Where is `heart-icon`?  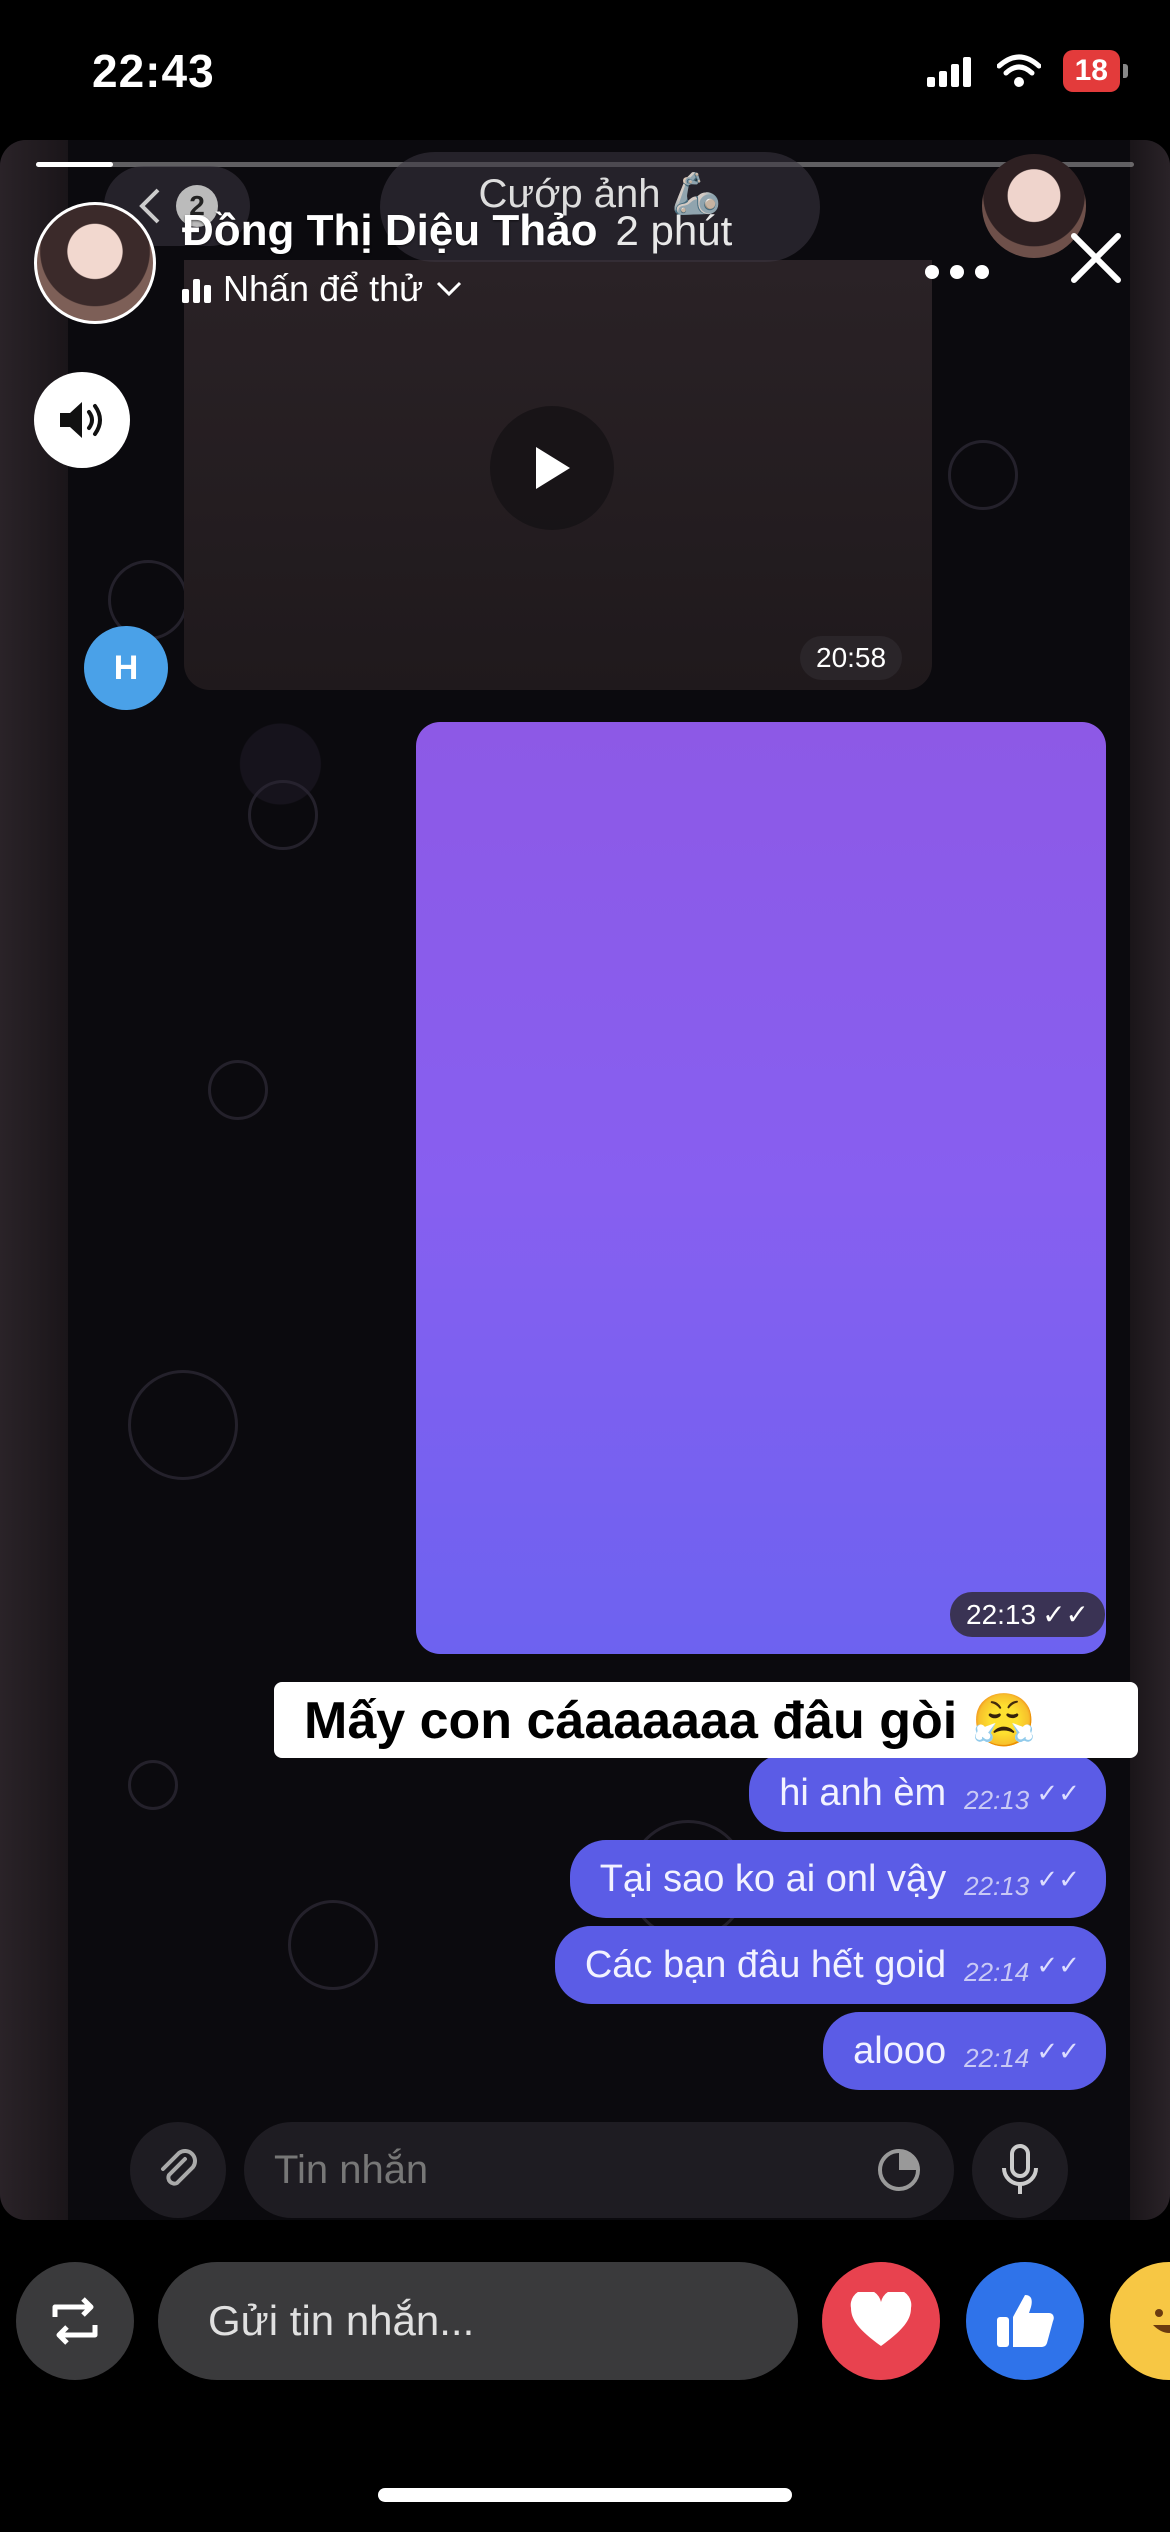 heart-icon is located at coordinates (881, 2319).